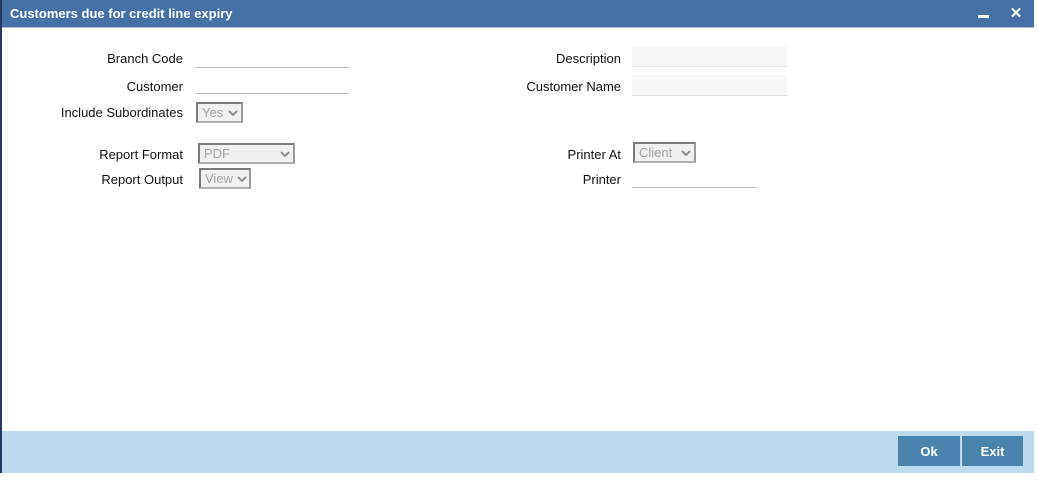  Describe the element at coordinates (1, 236) in the screenshot. I see `window-border-right` at that location.